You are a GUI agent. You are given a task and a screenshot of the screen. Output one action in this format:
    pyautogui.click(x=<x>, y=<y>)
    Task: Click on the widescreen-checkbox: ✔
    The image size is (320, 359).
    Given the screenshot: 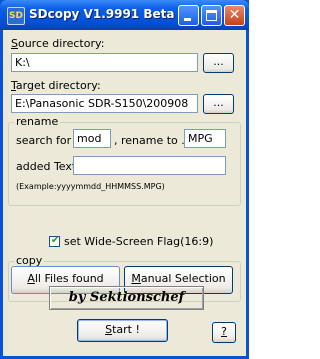 What is the action you would take?
    pyautogui.click(x=54, y=241)
    